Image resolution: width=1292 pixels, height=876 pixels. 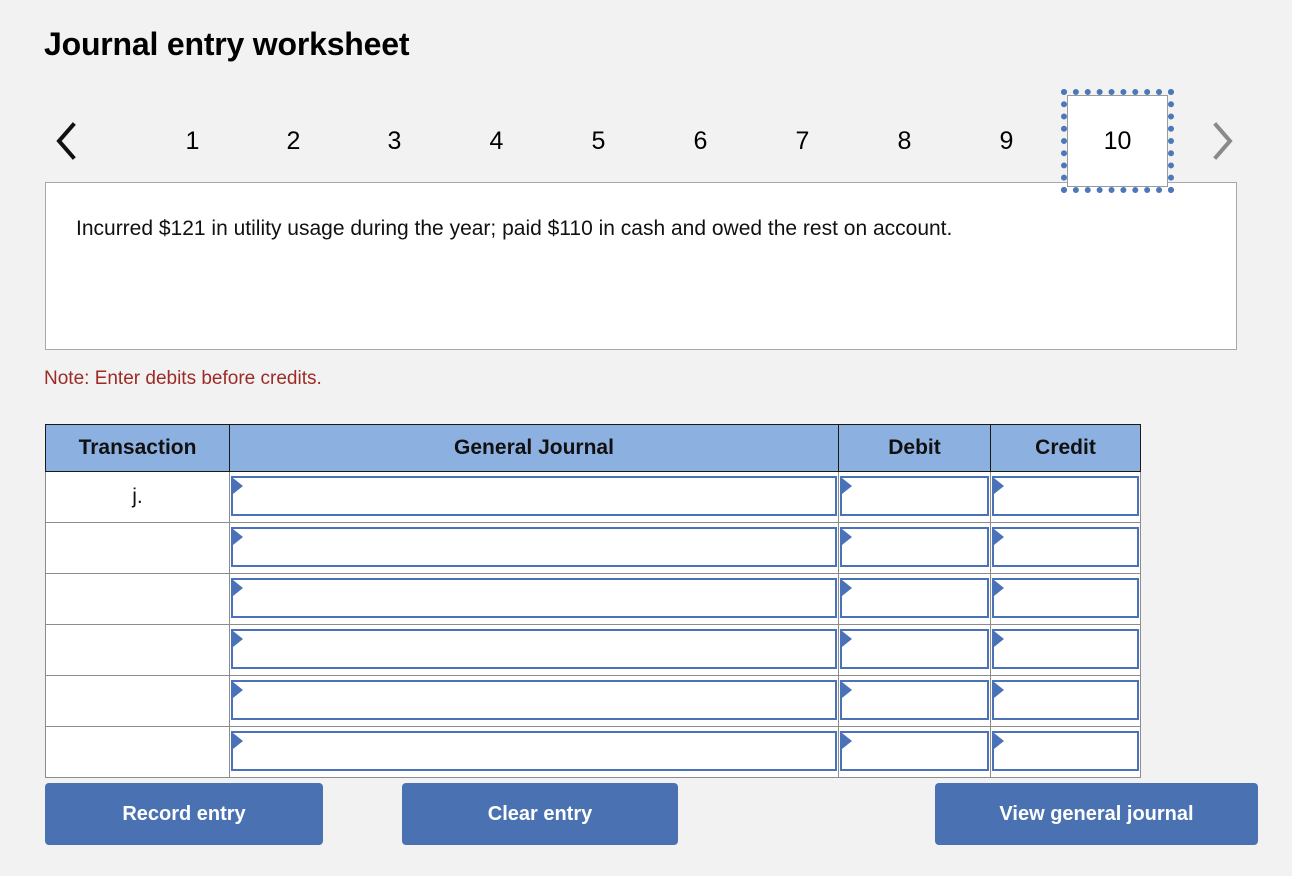 I want to click on page-title: Journal entry worksheet, so click(x=227, y=44).